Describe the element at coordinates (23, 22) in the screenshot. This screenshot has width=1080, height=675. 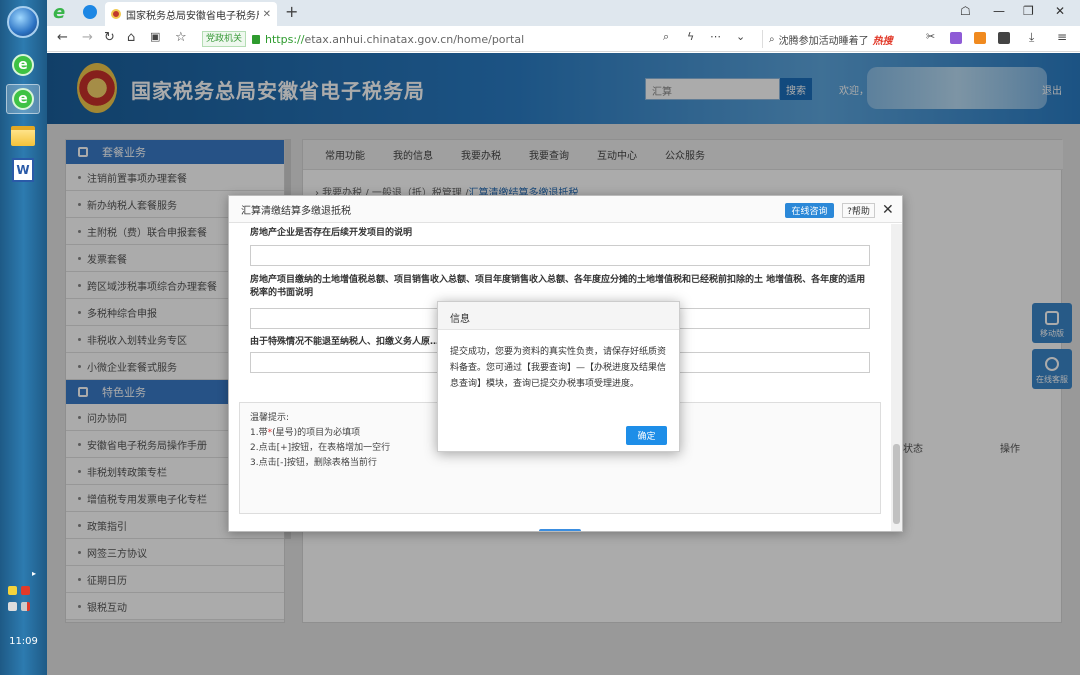
I see `start-button` at that location.